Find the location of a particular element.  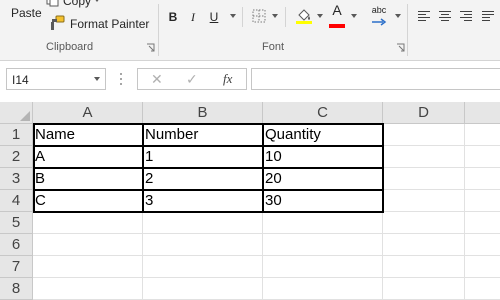

cell-b3: 2 is located at coordinates (203, 179).